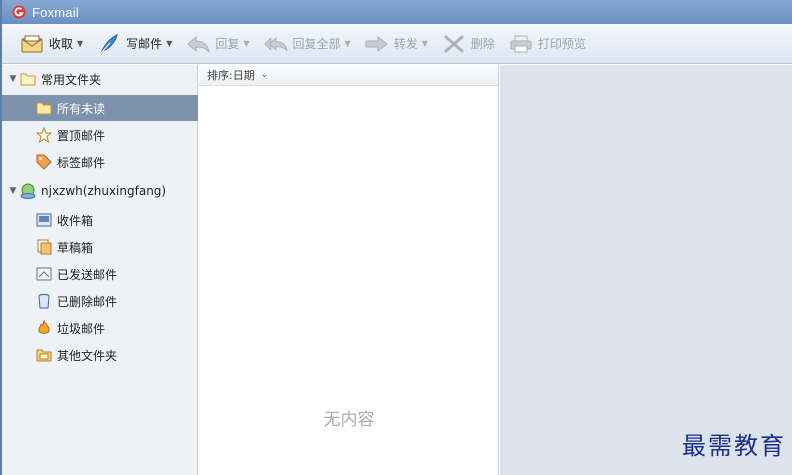 This screenshot has width=792, height=475. What do you see at coordinates (81, 162) in the screenshot?
I see `sidebar-item-label: 标签邮件` at bounding box center [81, 162].